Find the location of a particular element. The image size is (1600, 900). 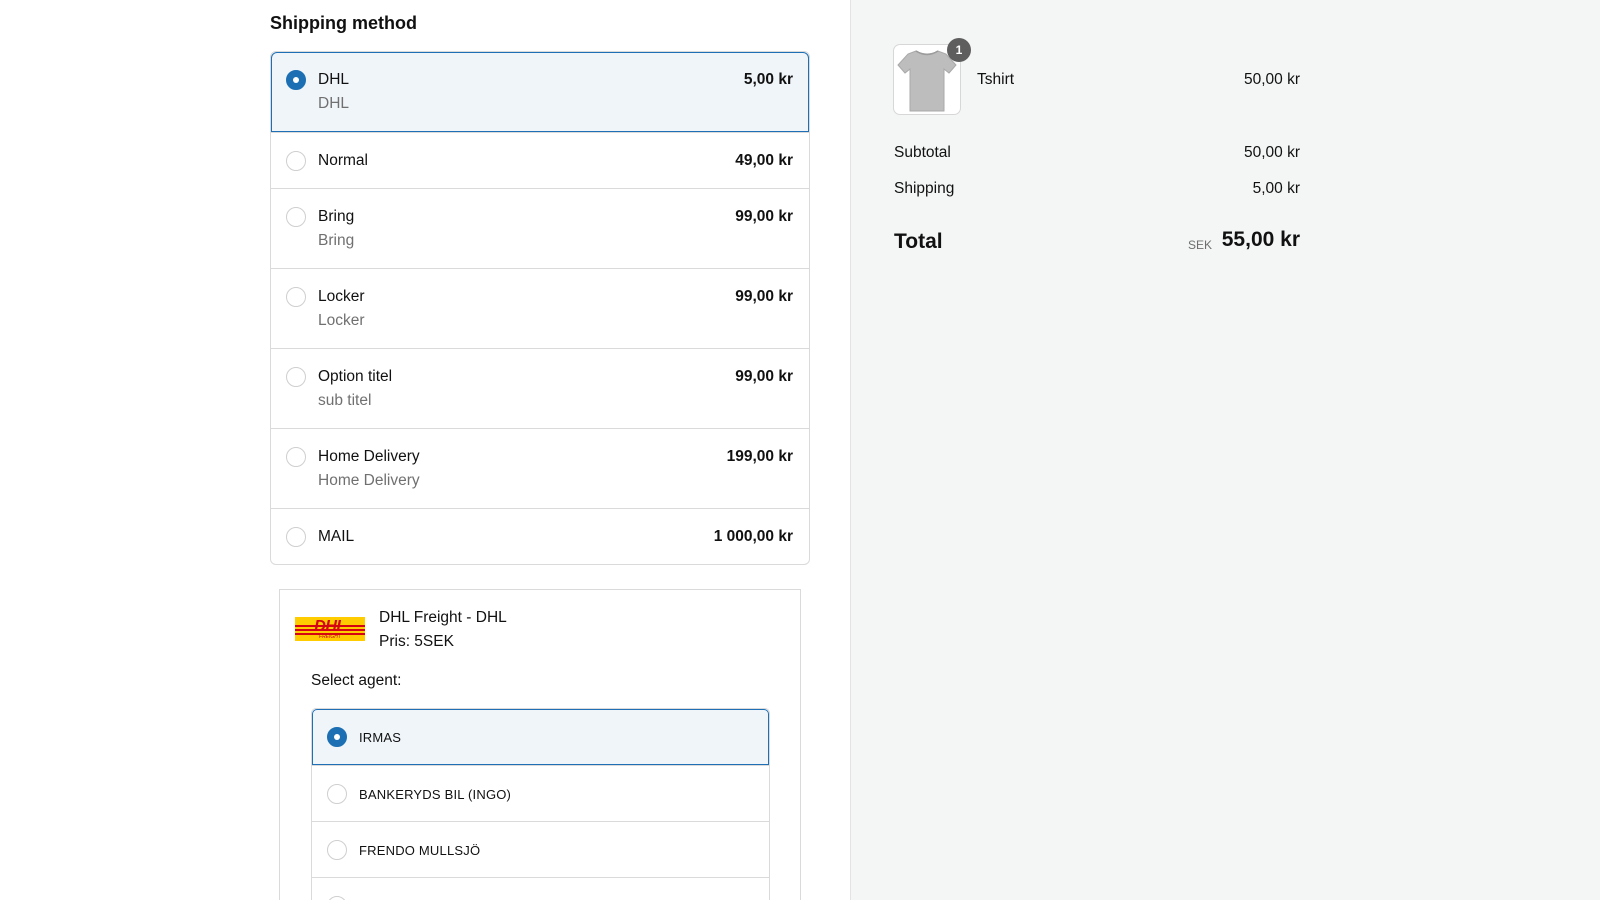

option-name: Locker is located at coordinates (341, 296).